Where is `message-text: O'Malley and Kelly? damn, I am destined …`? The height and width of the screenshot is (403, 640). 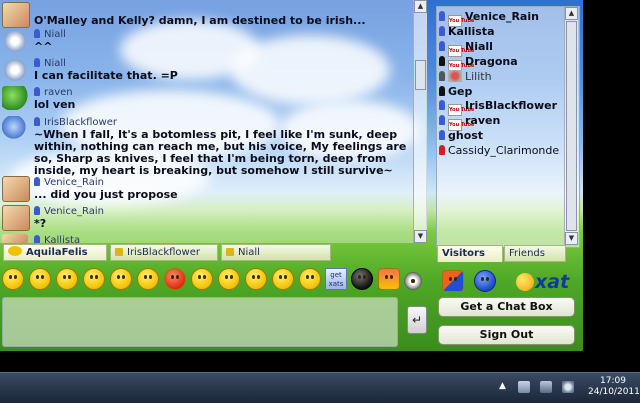
message-text: O'Malley and Kelly? damn, I am destined … is located at coordinates (200, 20).